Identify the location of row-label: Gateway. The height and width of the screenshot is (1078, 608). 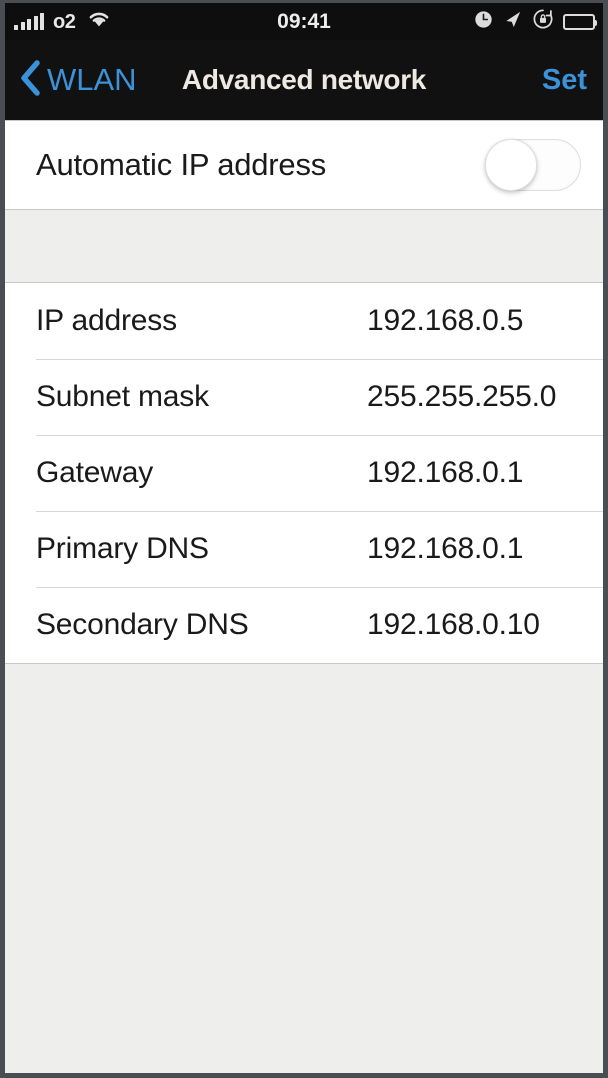
(94, 472).